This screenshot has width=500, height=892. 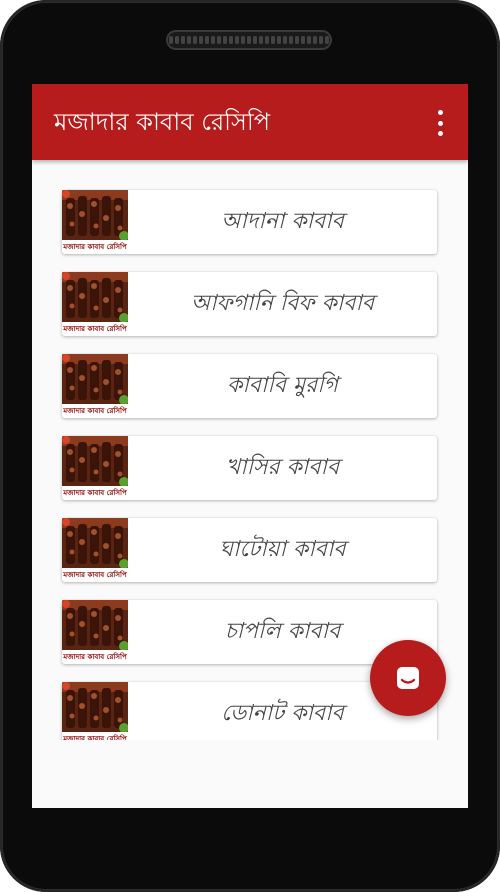 I want to click on recipe-card: মজাদার কাবাব রেসিপি কাবাবি মুরগি, so click(x=249, y=386).